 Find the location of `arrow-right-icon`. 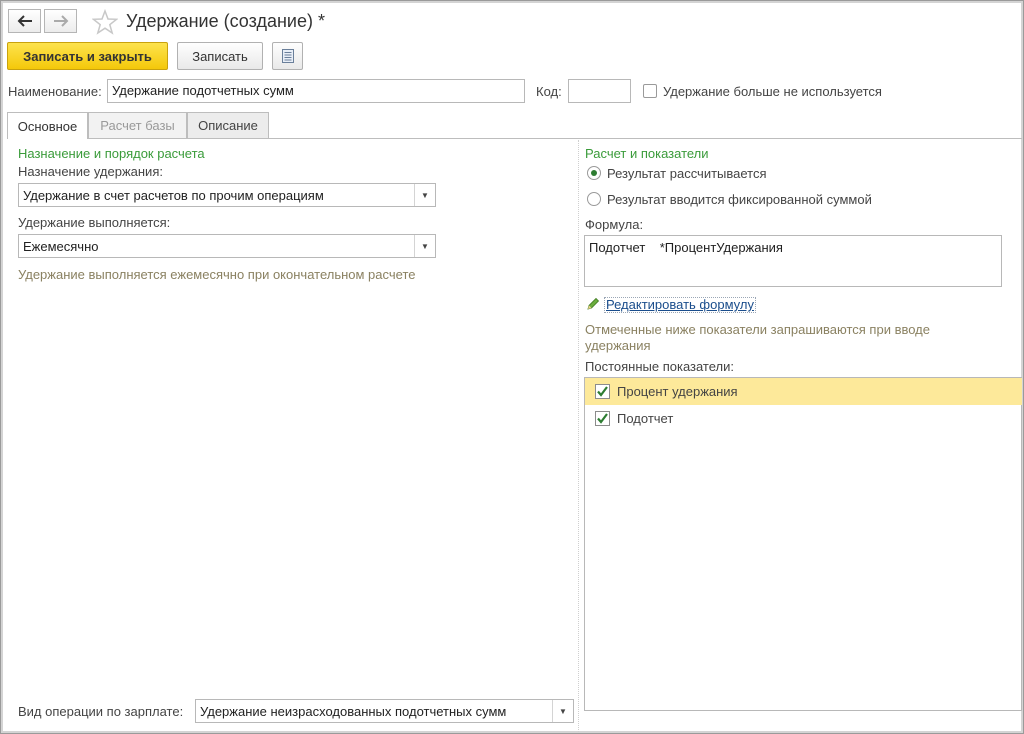

arrow-right-icon is located at coordinates (60, 21).